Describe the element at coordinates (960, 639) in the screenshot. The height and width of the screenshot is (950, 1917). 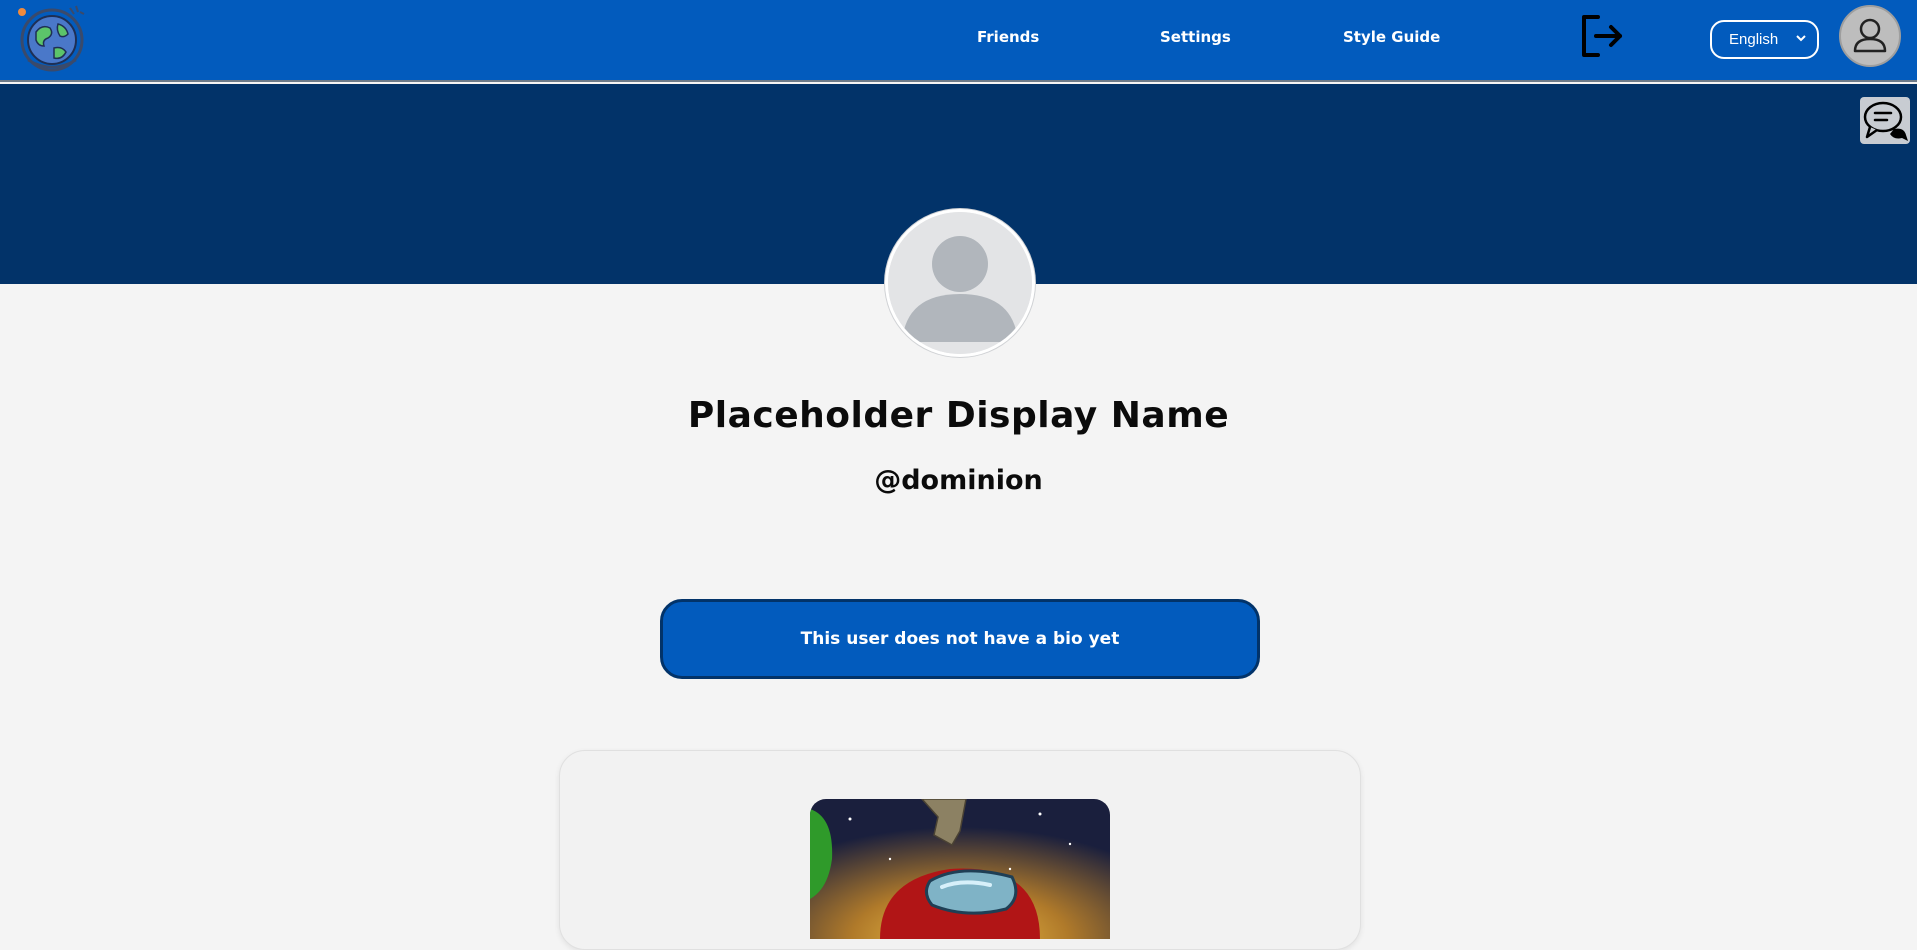
I see `profile-bio: This user does not have a bio yet` at that location.